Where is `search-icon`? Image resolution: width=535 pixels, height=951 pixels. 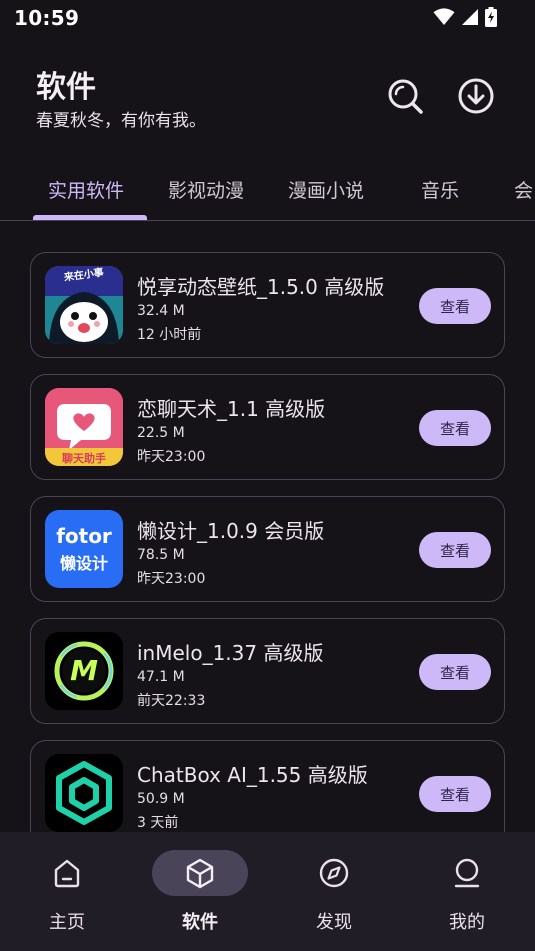
search-icon is located at coordinates (405, 96).